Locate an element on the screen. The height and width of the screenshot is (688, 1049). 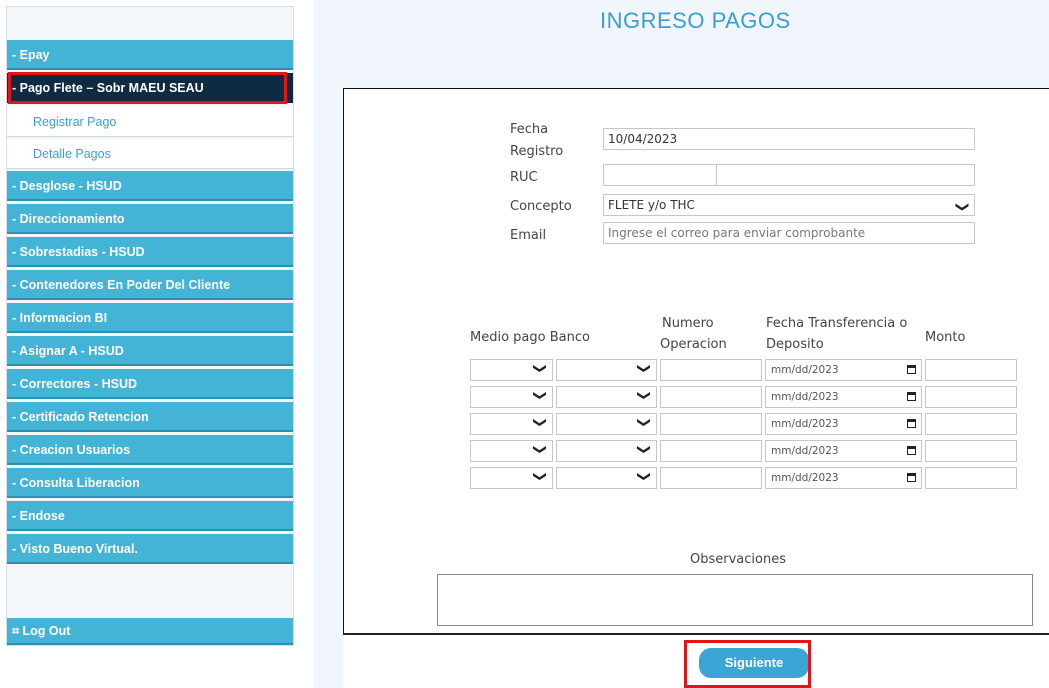
sidebar-item-creacion-usuarios: - Creacion Usuarios is located at coordinates (150, 450).